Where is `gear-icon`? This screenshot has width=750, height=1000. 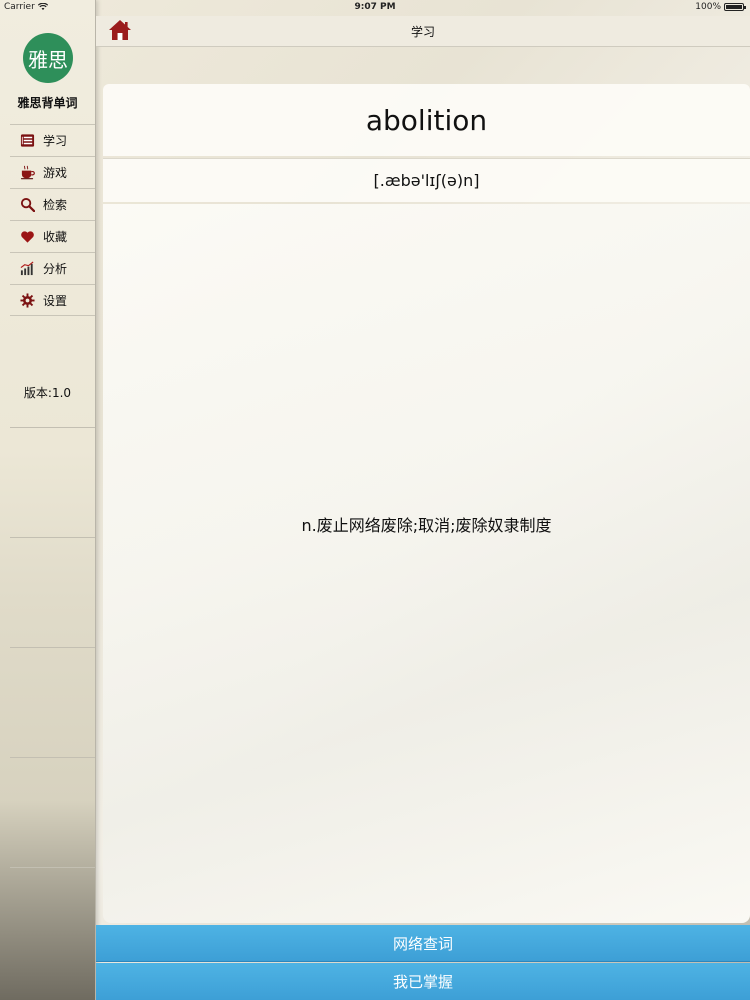
gear-icon is located at coordinates (27, 300).